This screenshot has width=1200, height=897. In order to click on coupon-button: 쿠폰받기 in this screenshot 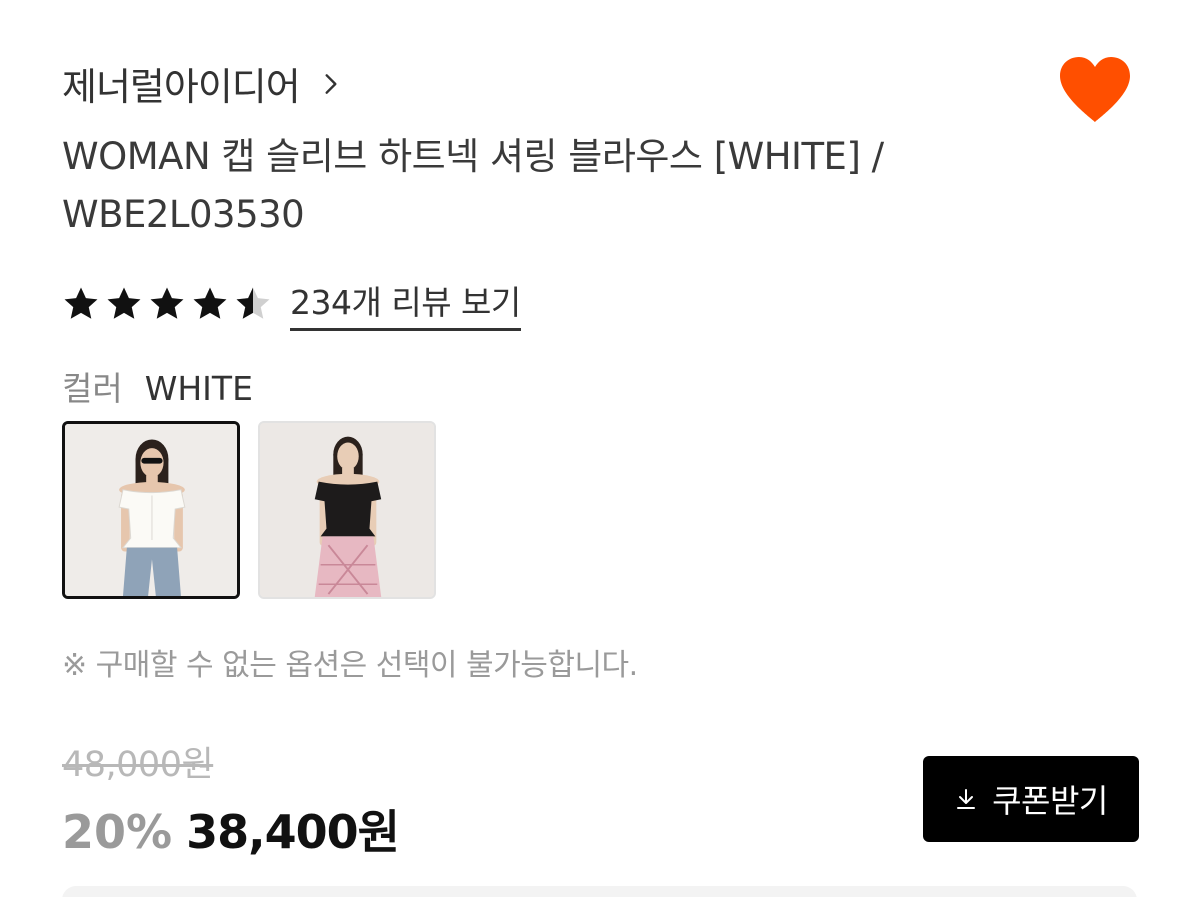, I will do `click(1031, 799)`.